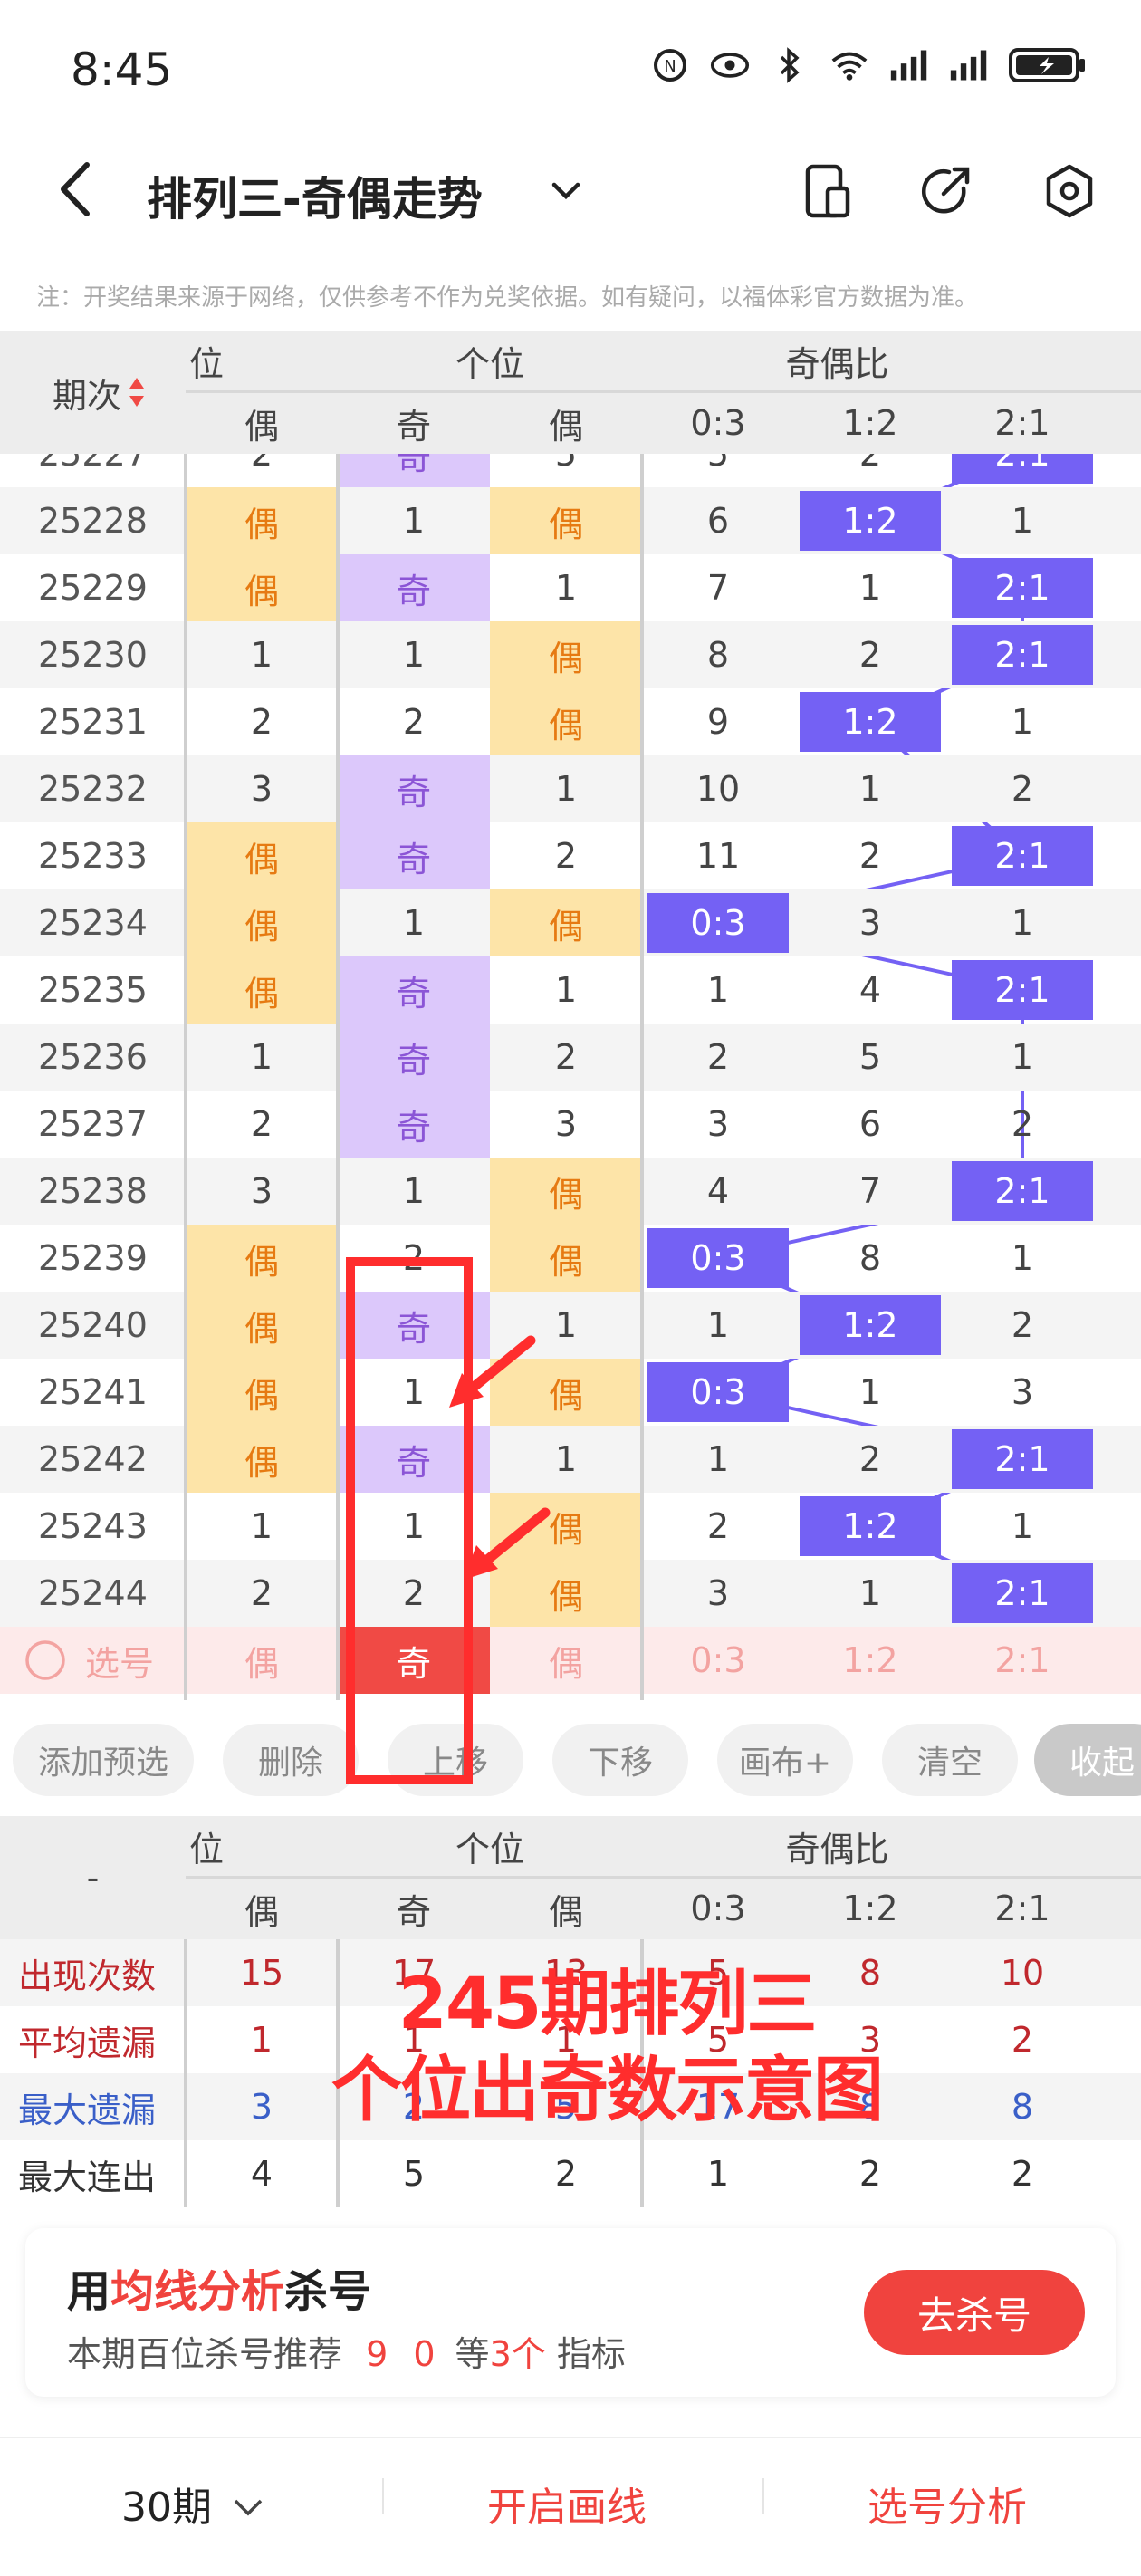 This screenshot has height=2576, width=1141. Describe the element at coordinates (718, 722) in the screenshot. I see `trend-cell: 9` at that location.